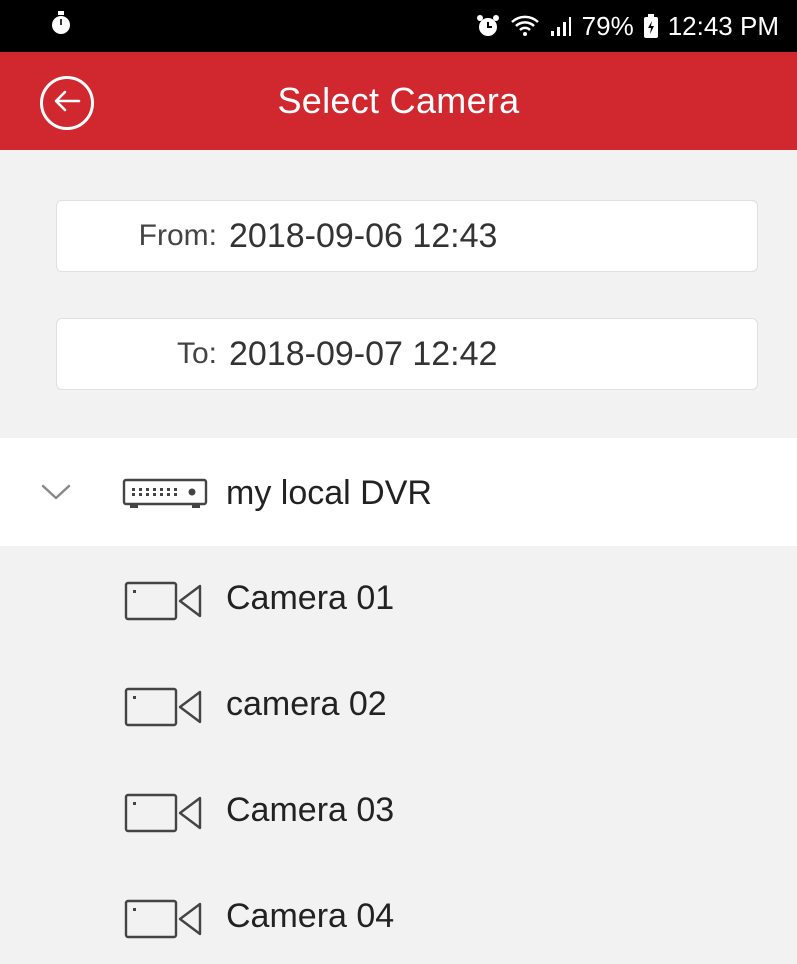  Describe the element at coordinates (363, 353) in the screenshot. I see `to-value: 2018-09-07 12:42` at that location.